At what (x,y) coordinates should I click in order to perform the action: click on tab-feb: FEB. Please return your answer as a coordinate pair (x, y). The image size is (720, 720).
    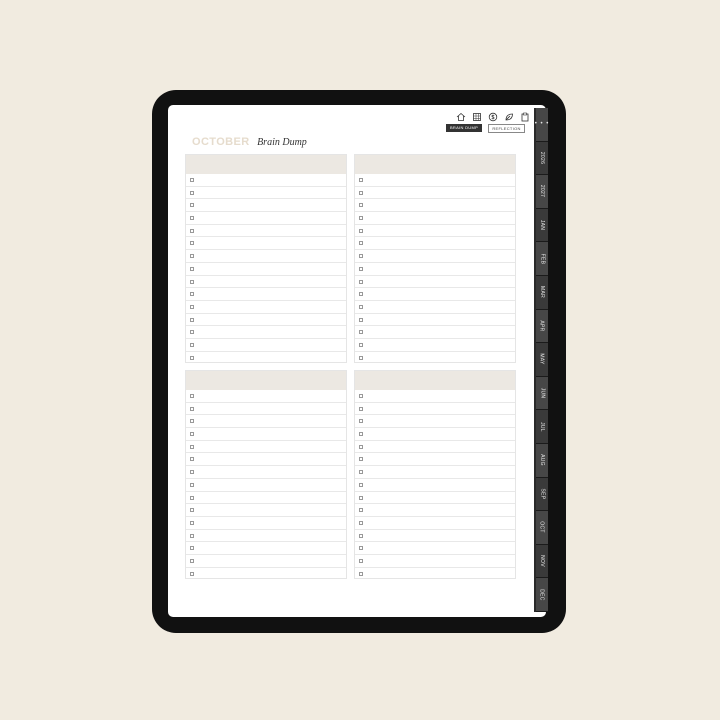
    Looking at the image, I should click on (542, 259).